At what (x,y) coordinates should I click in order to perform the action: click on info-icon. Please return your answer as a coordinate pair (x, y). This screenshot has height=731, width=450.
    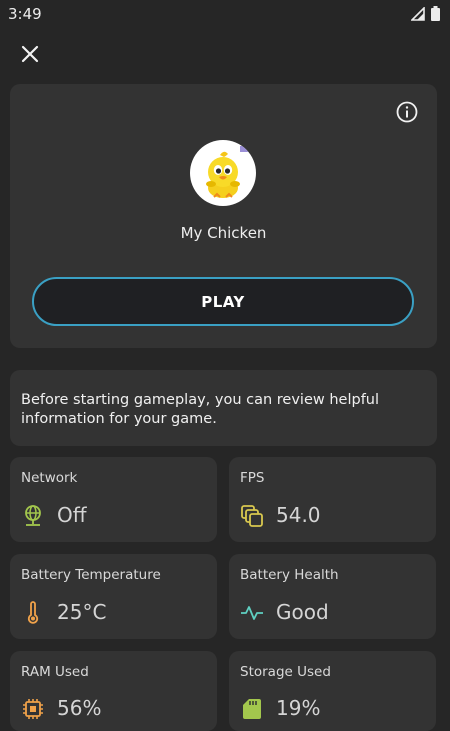
    Looking at the image, I should click on (407, 112).